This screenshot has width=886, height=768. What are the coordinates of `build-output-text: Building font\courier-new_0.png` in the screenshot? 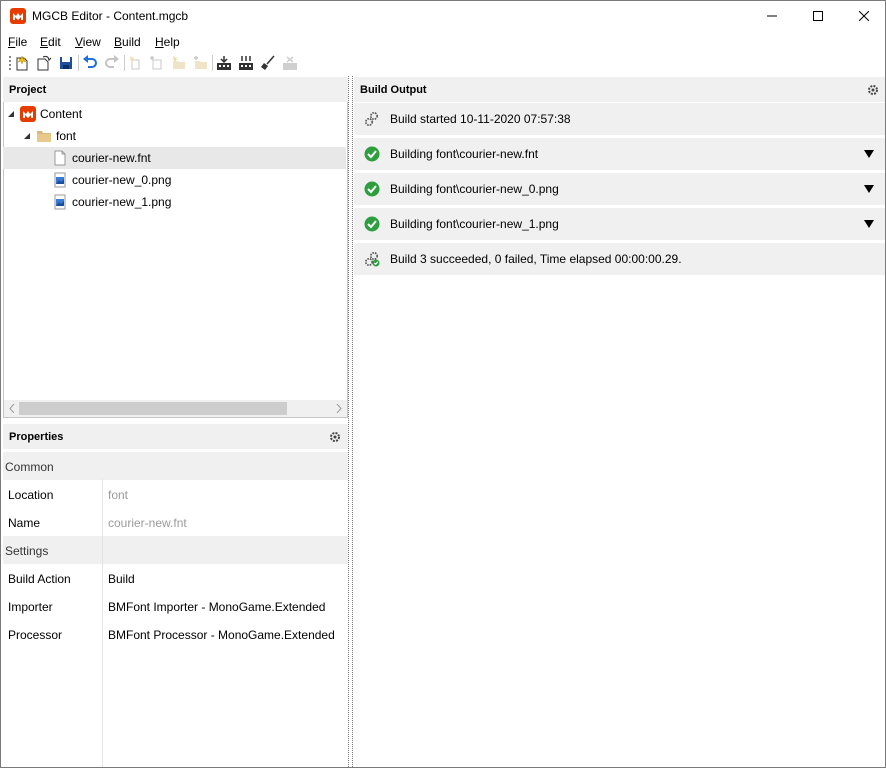 It's located at (474, 189).